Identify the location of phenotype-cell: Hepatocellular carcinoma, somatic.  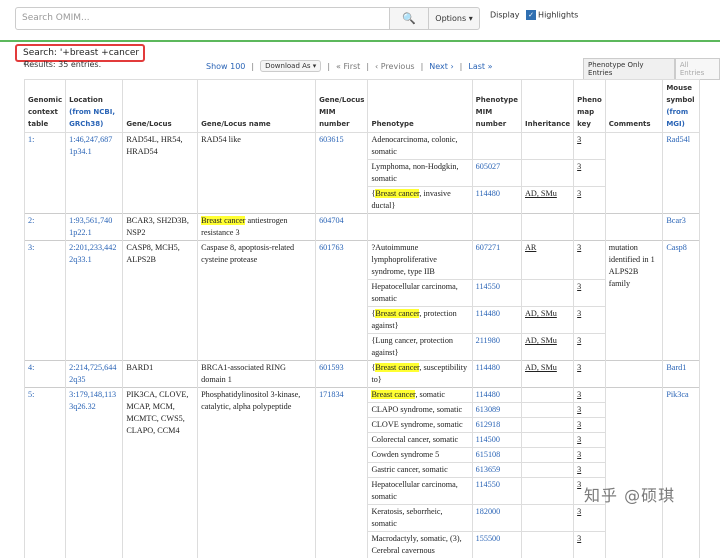
(420, 293).